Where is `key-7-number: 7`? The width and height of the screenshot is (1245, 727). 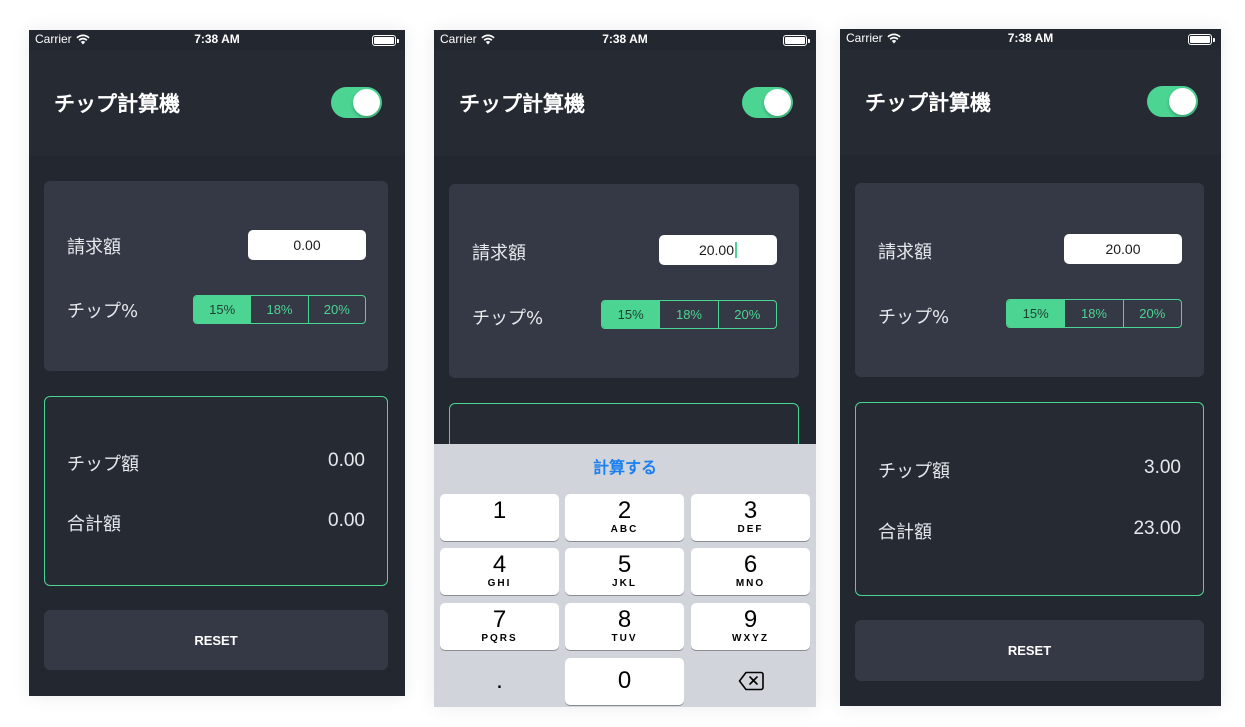 key-7-number: 7 is located at coordinates (499, 619).